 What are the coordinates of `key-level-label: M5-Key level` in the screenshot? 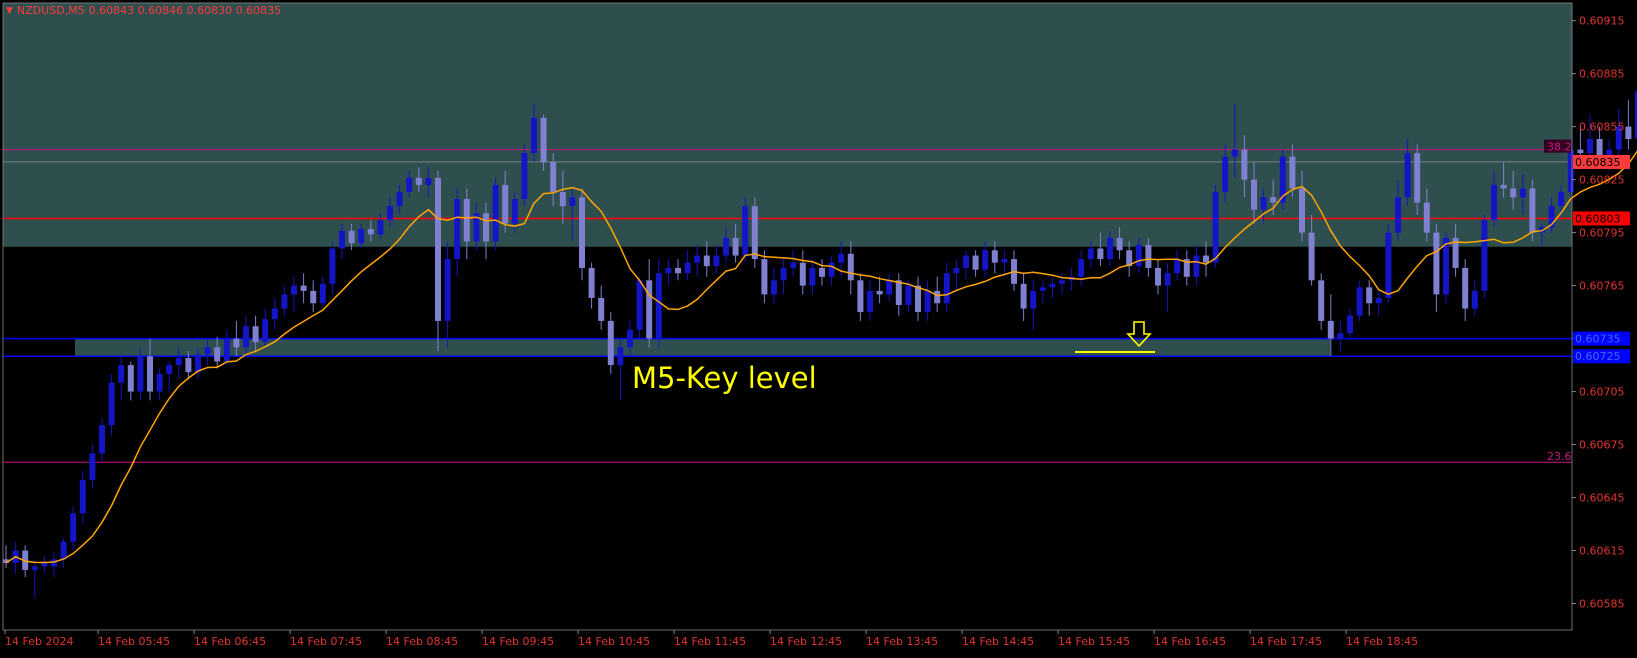 It's located at (724, 378).